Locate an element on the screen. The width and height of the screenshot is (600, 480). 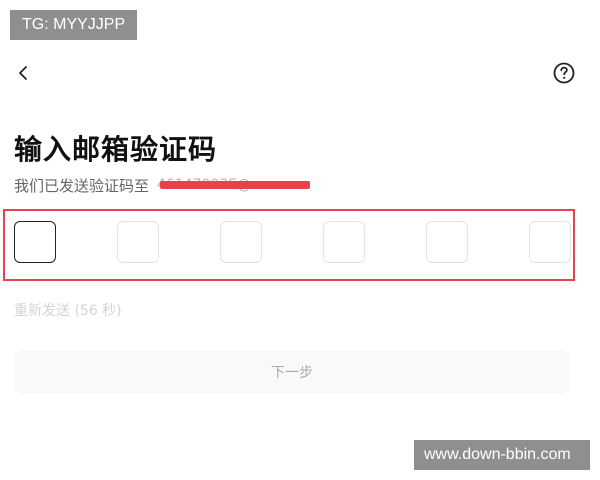
chevron-left-icon is located at coordinates (23, 73).